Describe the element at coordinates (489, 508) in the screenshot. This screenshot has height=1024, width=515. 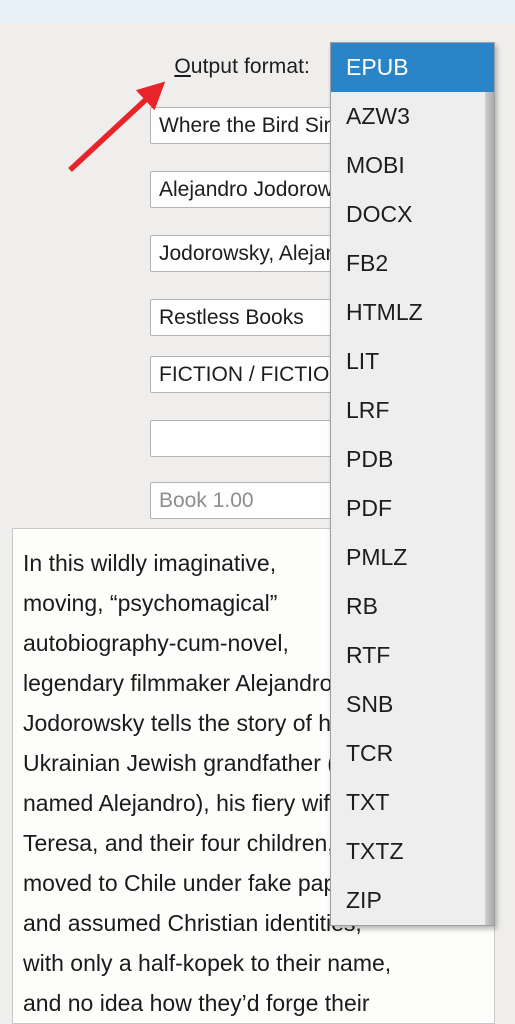
I see `dropdown-scrollbar` at that location.